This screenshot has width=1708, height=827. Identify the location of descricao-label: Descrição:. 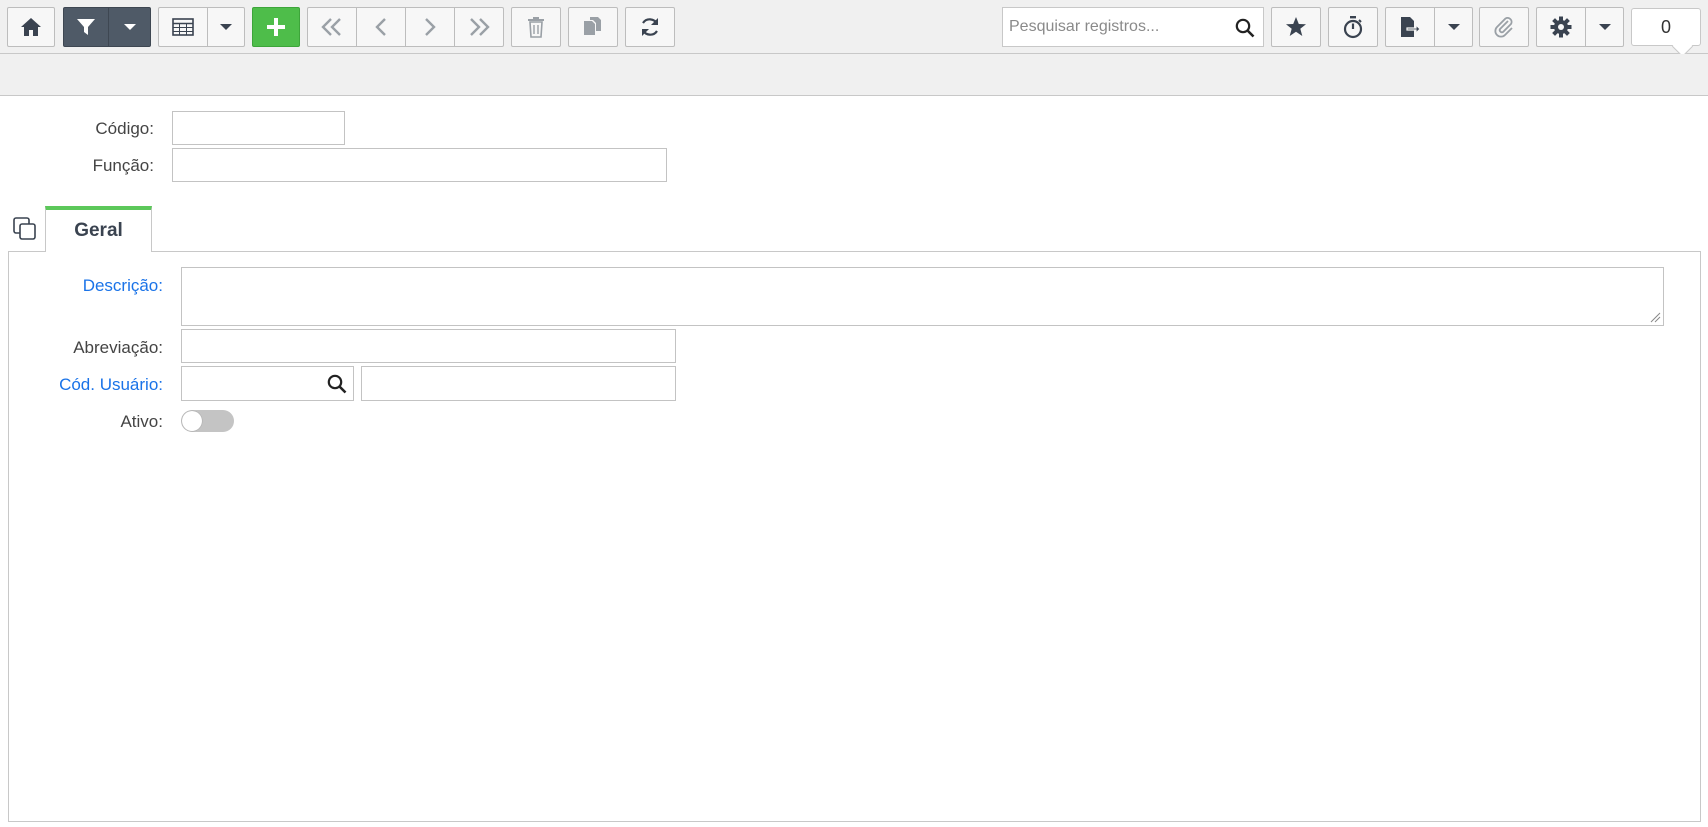
(122, 285).